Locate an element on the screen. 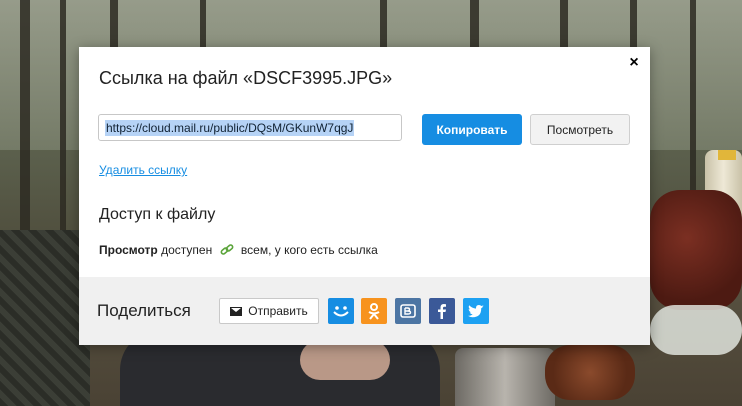  mymail-icon is located at coordinates (341, 311).